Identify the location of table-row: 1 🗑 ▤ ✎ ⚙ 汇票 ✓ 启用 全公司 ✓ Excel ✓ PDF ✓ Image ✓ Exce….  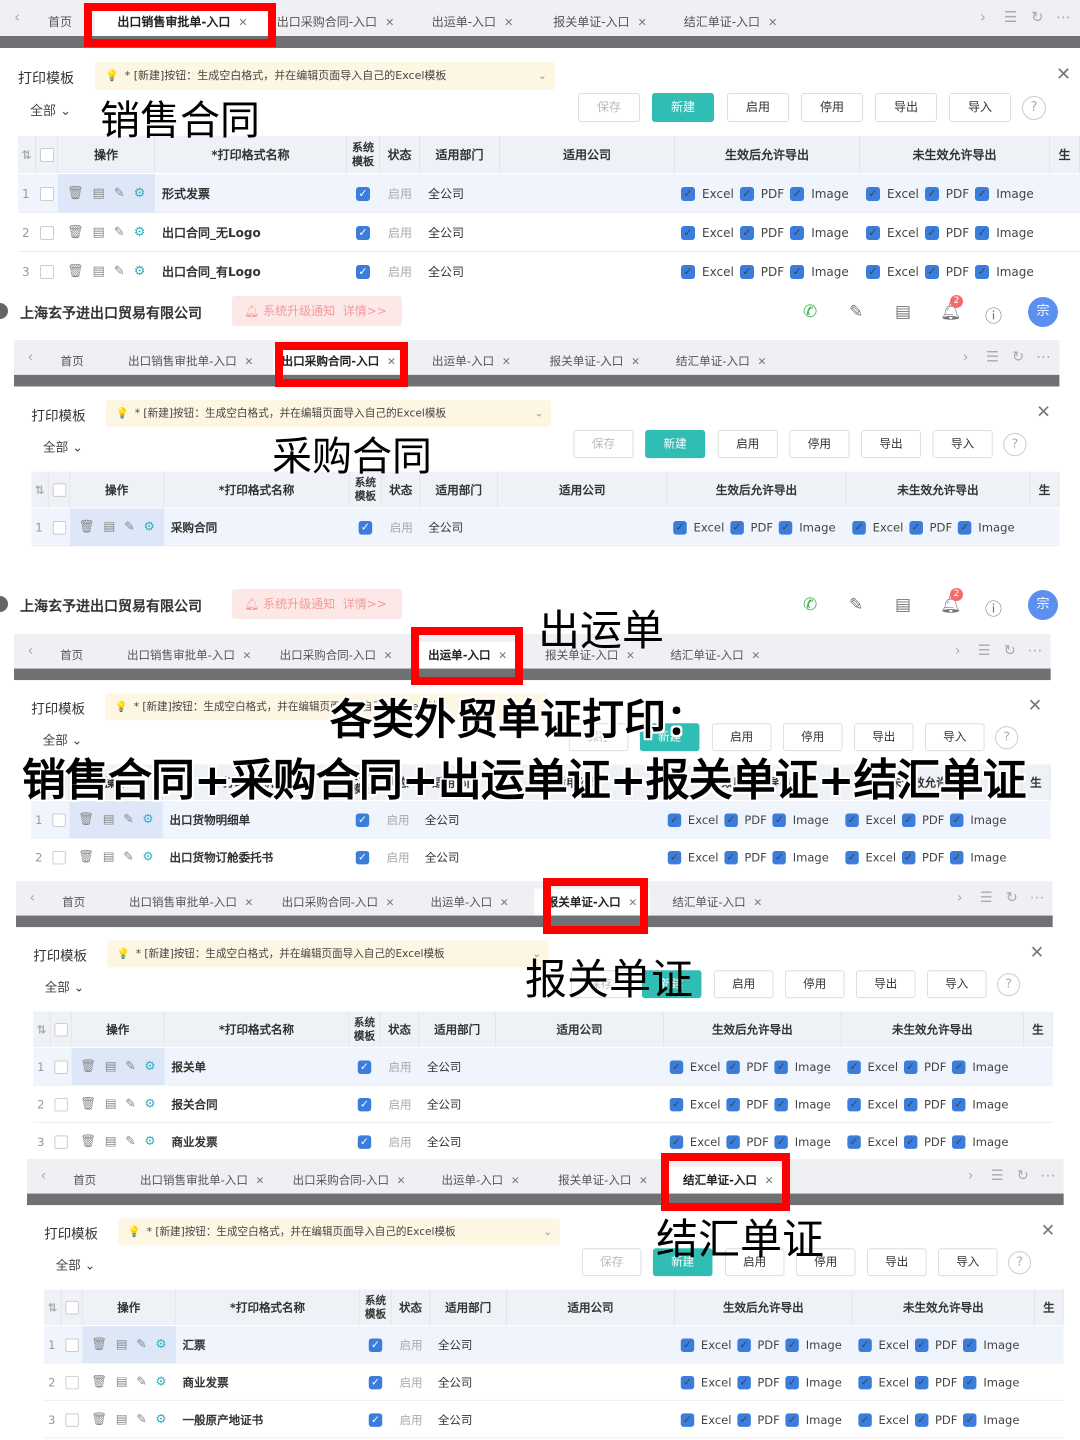
(554, 1345).